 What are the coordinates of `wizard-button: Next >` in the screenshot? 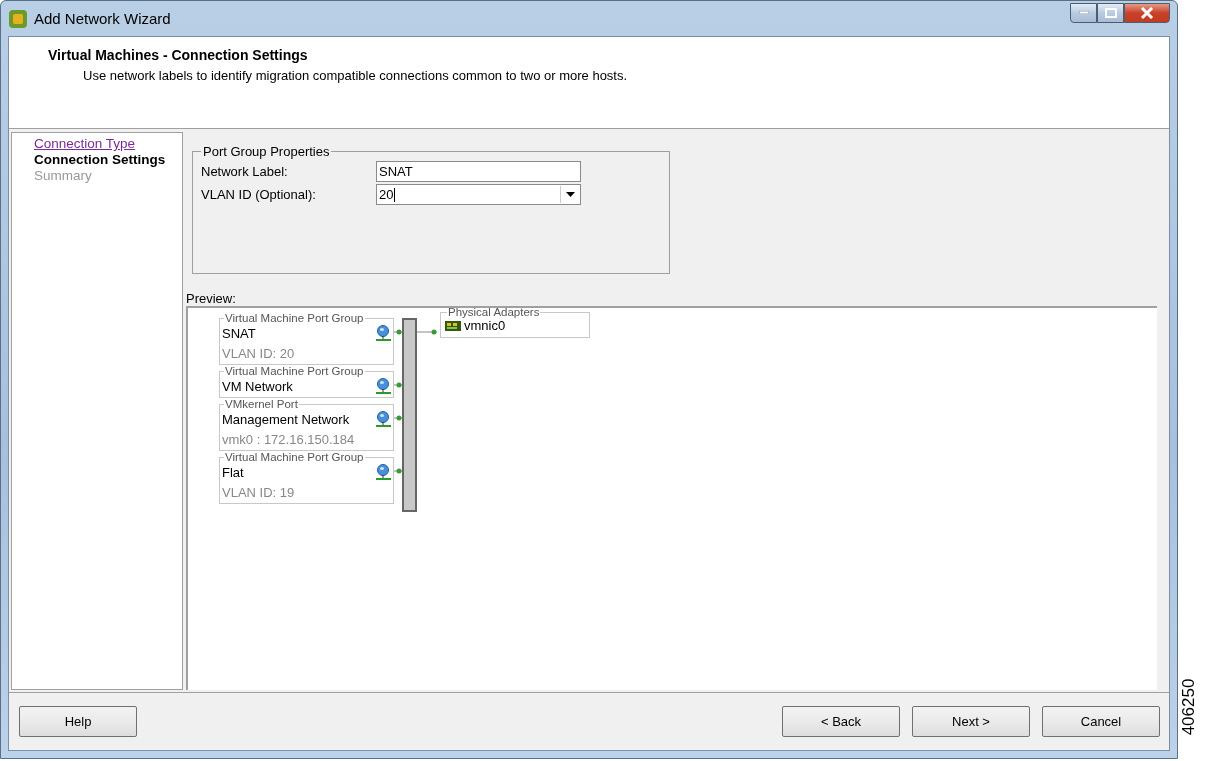 It's located at (971, 721).